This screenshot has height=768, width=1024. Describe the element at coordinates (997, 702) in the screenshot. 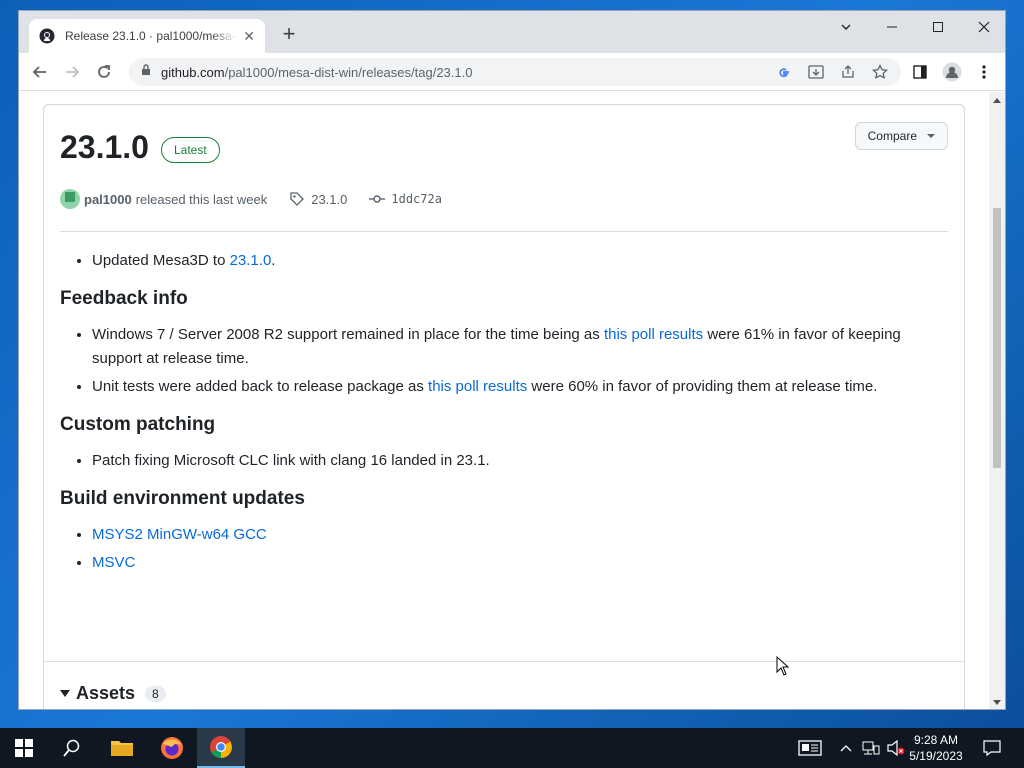

I see `scroll-down-arrow-icon` at that location.